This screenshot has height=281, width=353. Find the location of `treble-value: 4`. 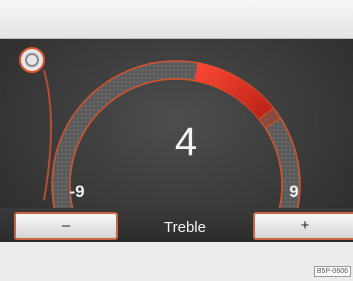

treble-value: 4 is located at coordinates (186, 142).